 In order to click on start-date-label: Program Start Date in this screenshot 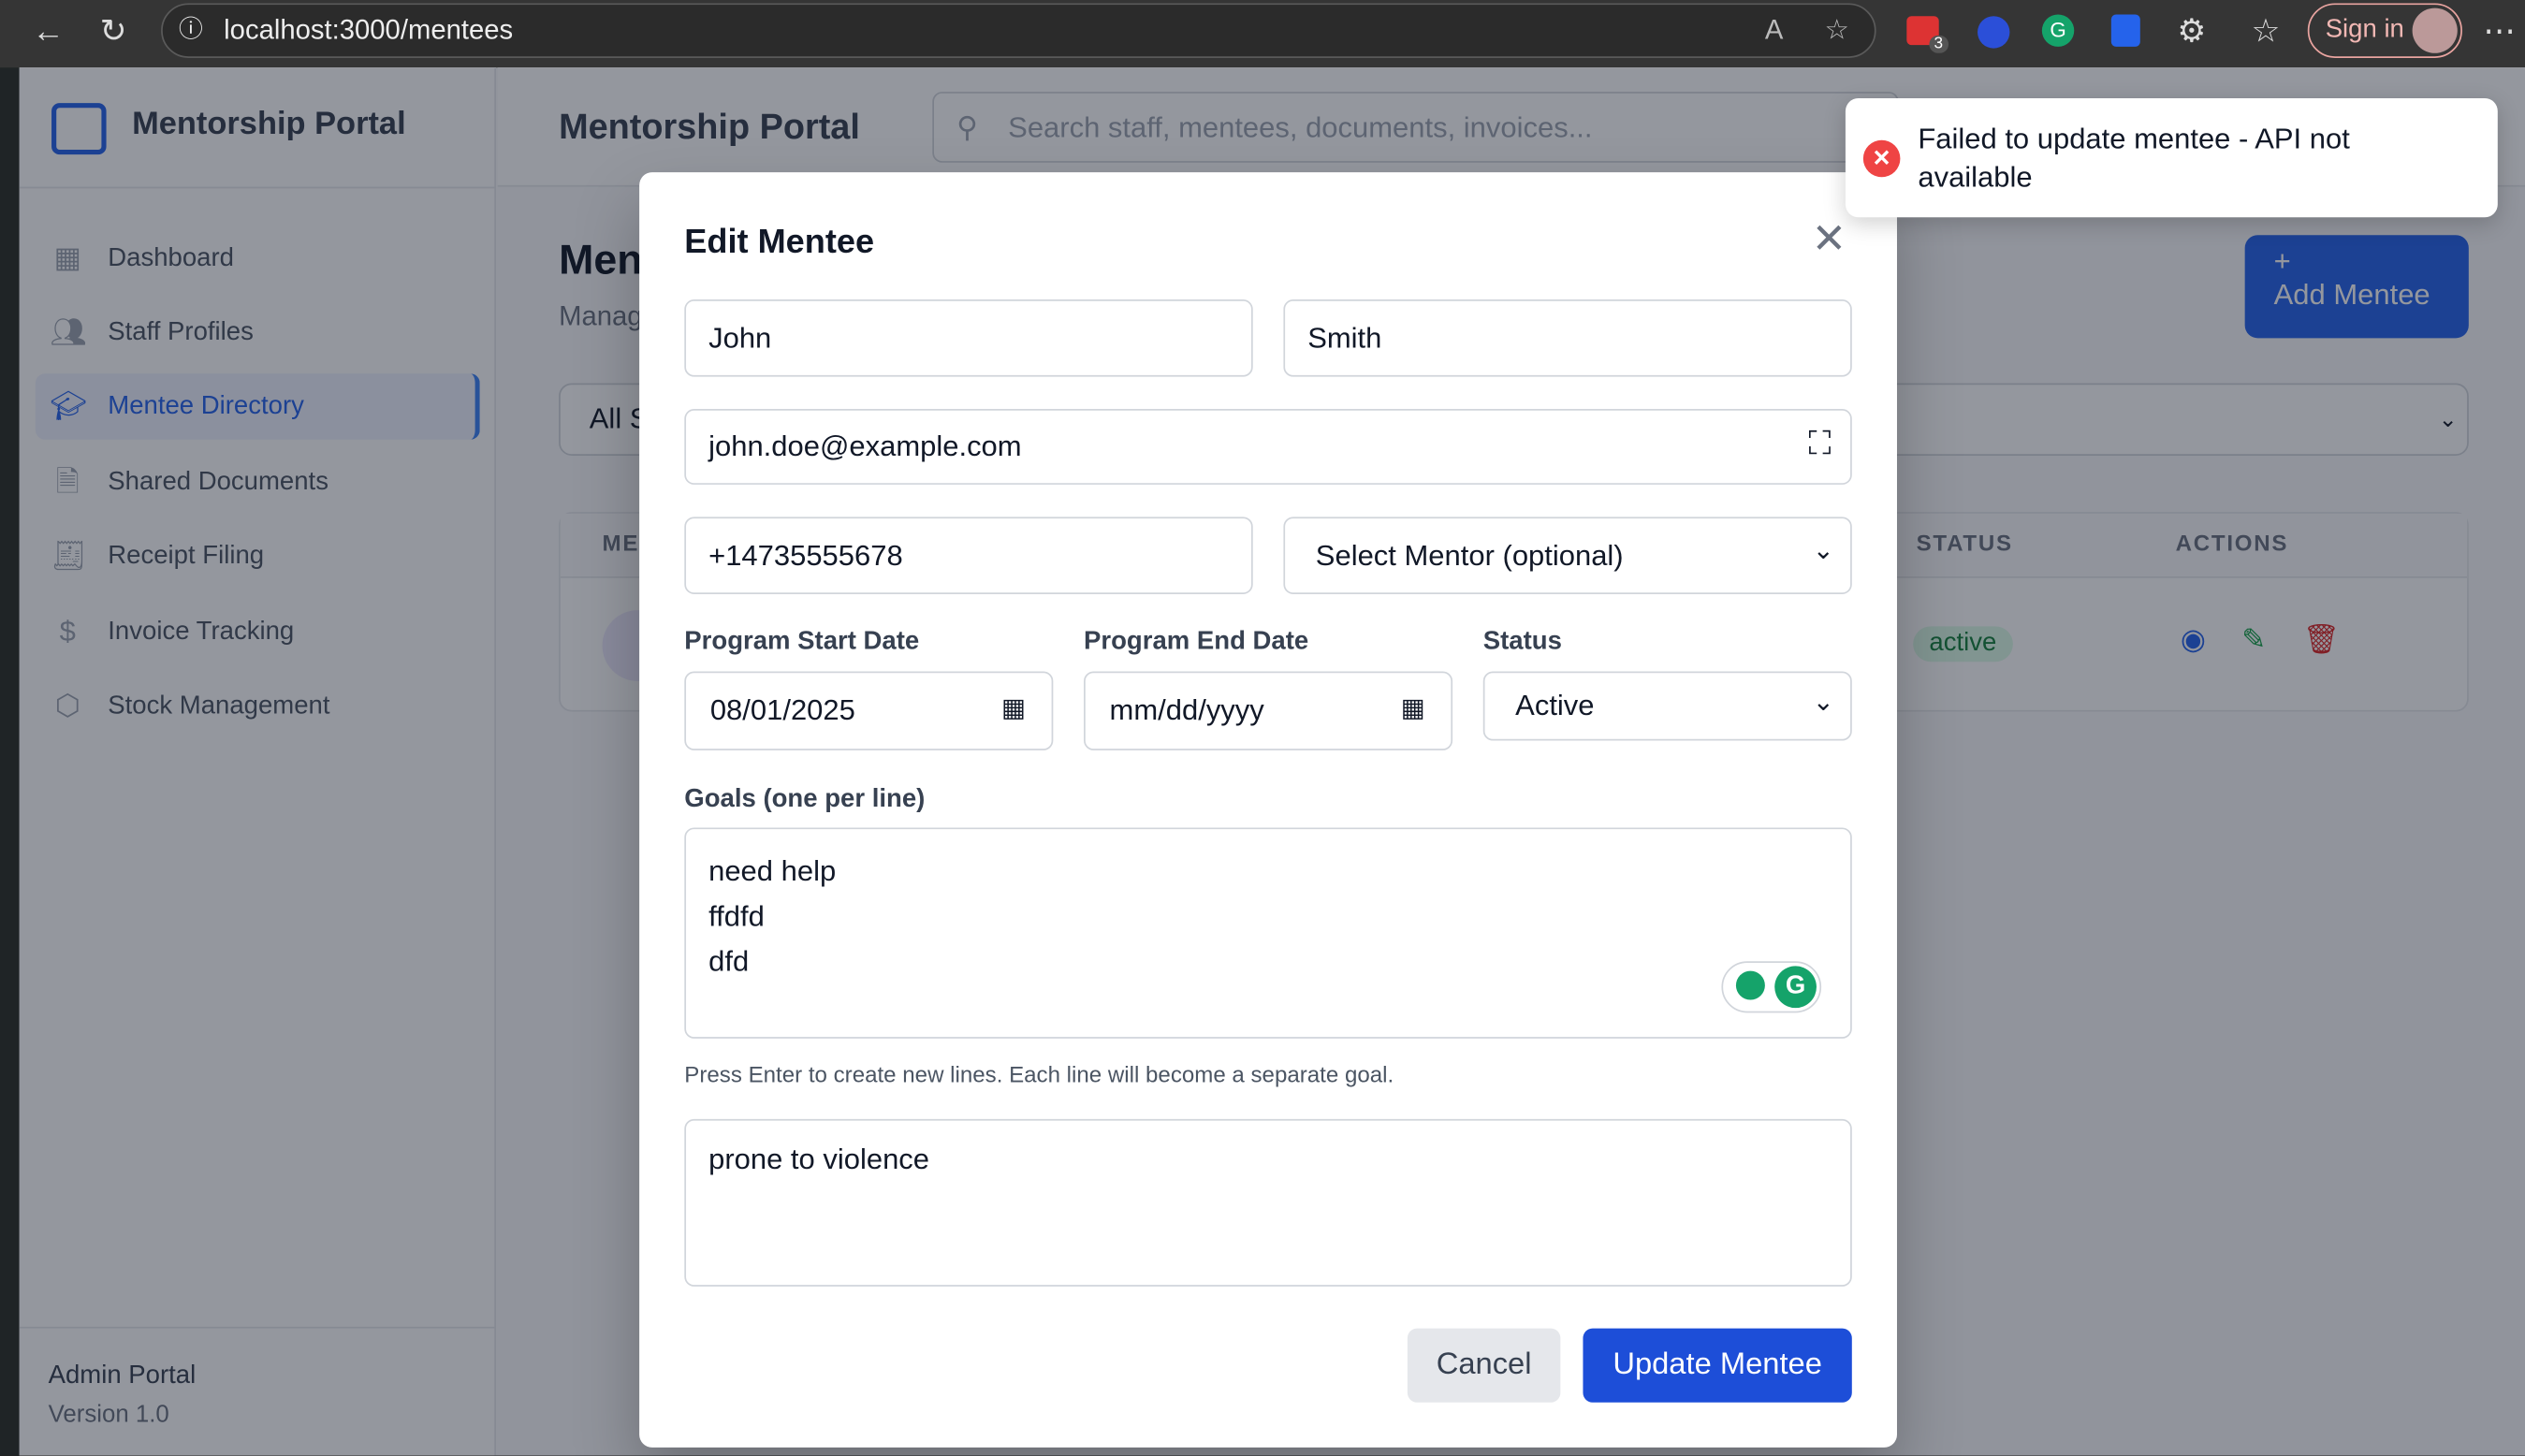, I will do `click(802, 642)`.